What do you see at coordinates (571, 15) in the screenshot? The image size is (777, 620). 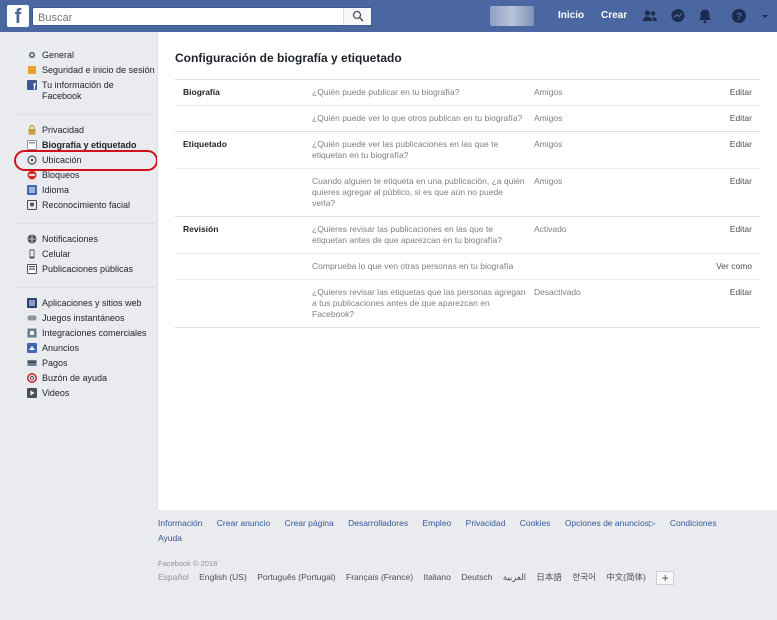 I see `home-link: Inicio` at bounding box center [571, 15].